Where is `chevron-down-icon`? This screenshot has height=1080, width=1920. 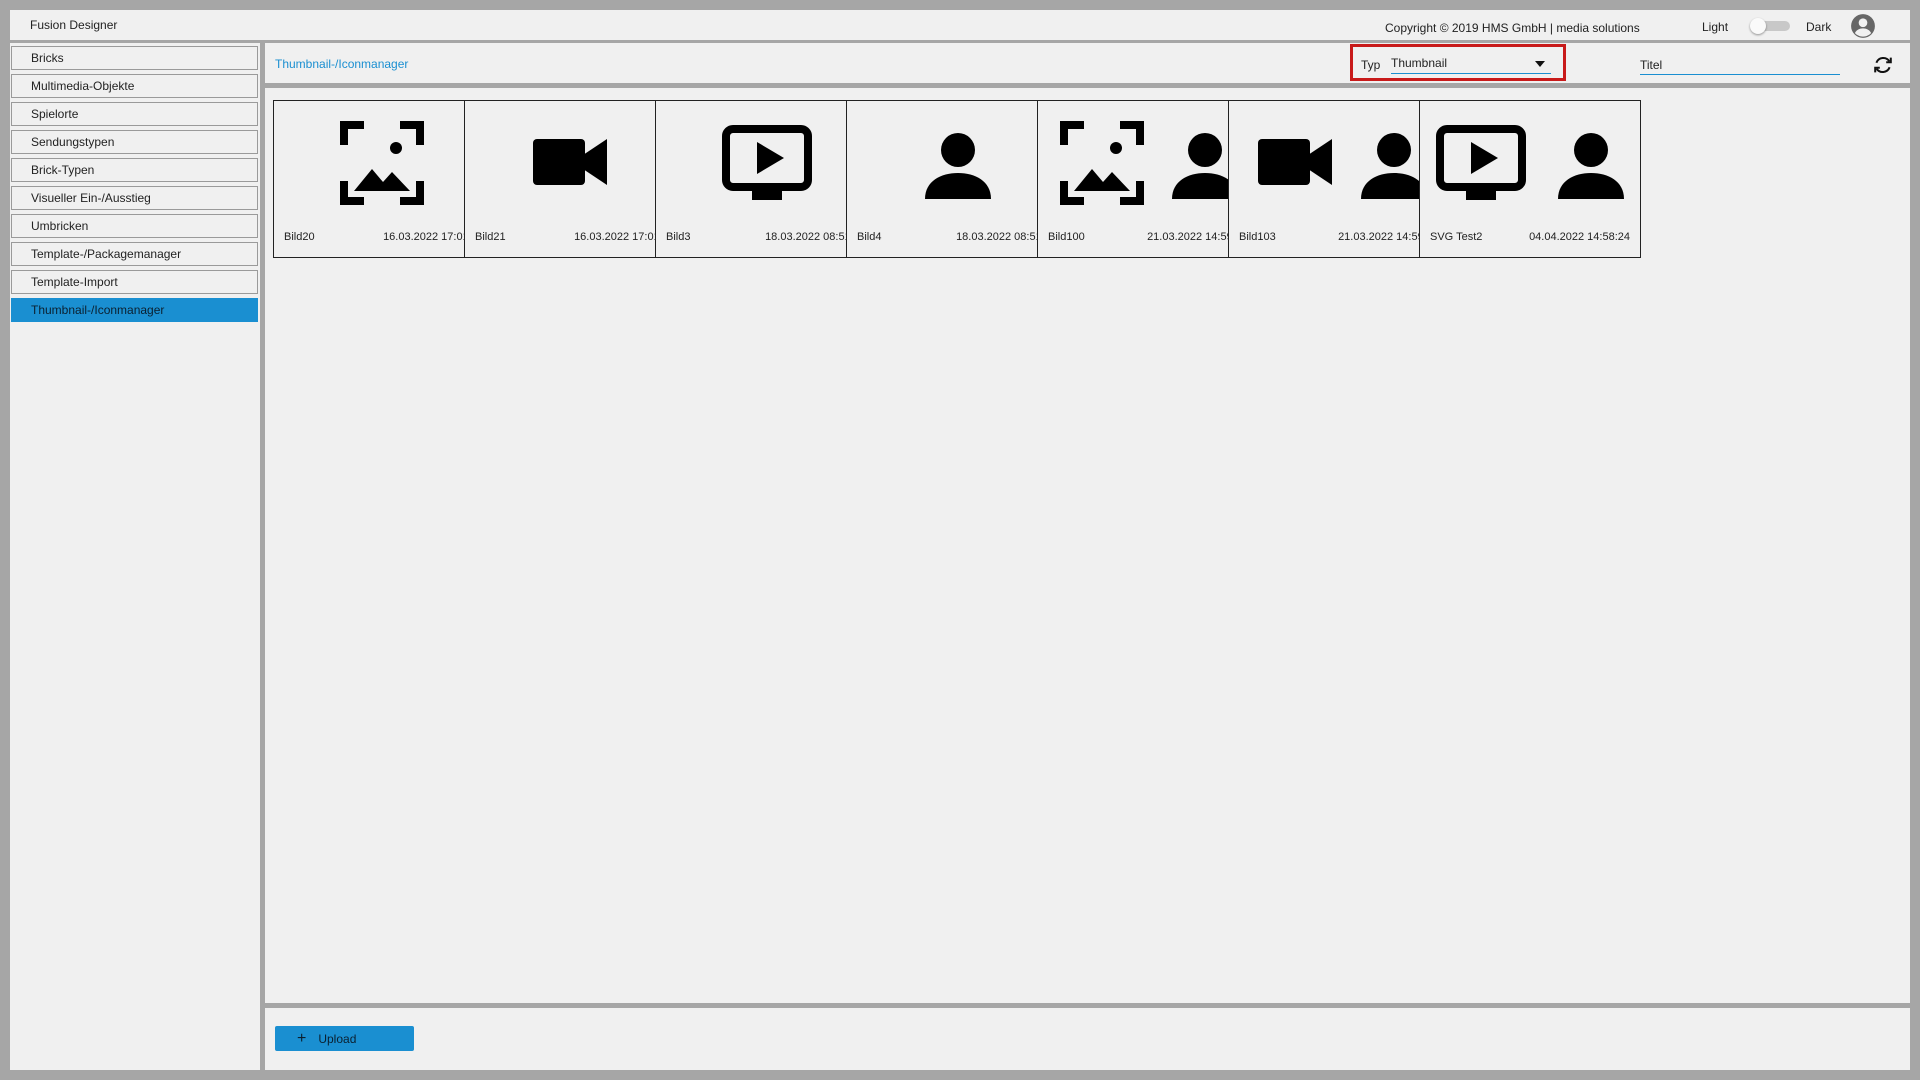
chevron-down-icon is located at coordinates (1540, 64).